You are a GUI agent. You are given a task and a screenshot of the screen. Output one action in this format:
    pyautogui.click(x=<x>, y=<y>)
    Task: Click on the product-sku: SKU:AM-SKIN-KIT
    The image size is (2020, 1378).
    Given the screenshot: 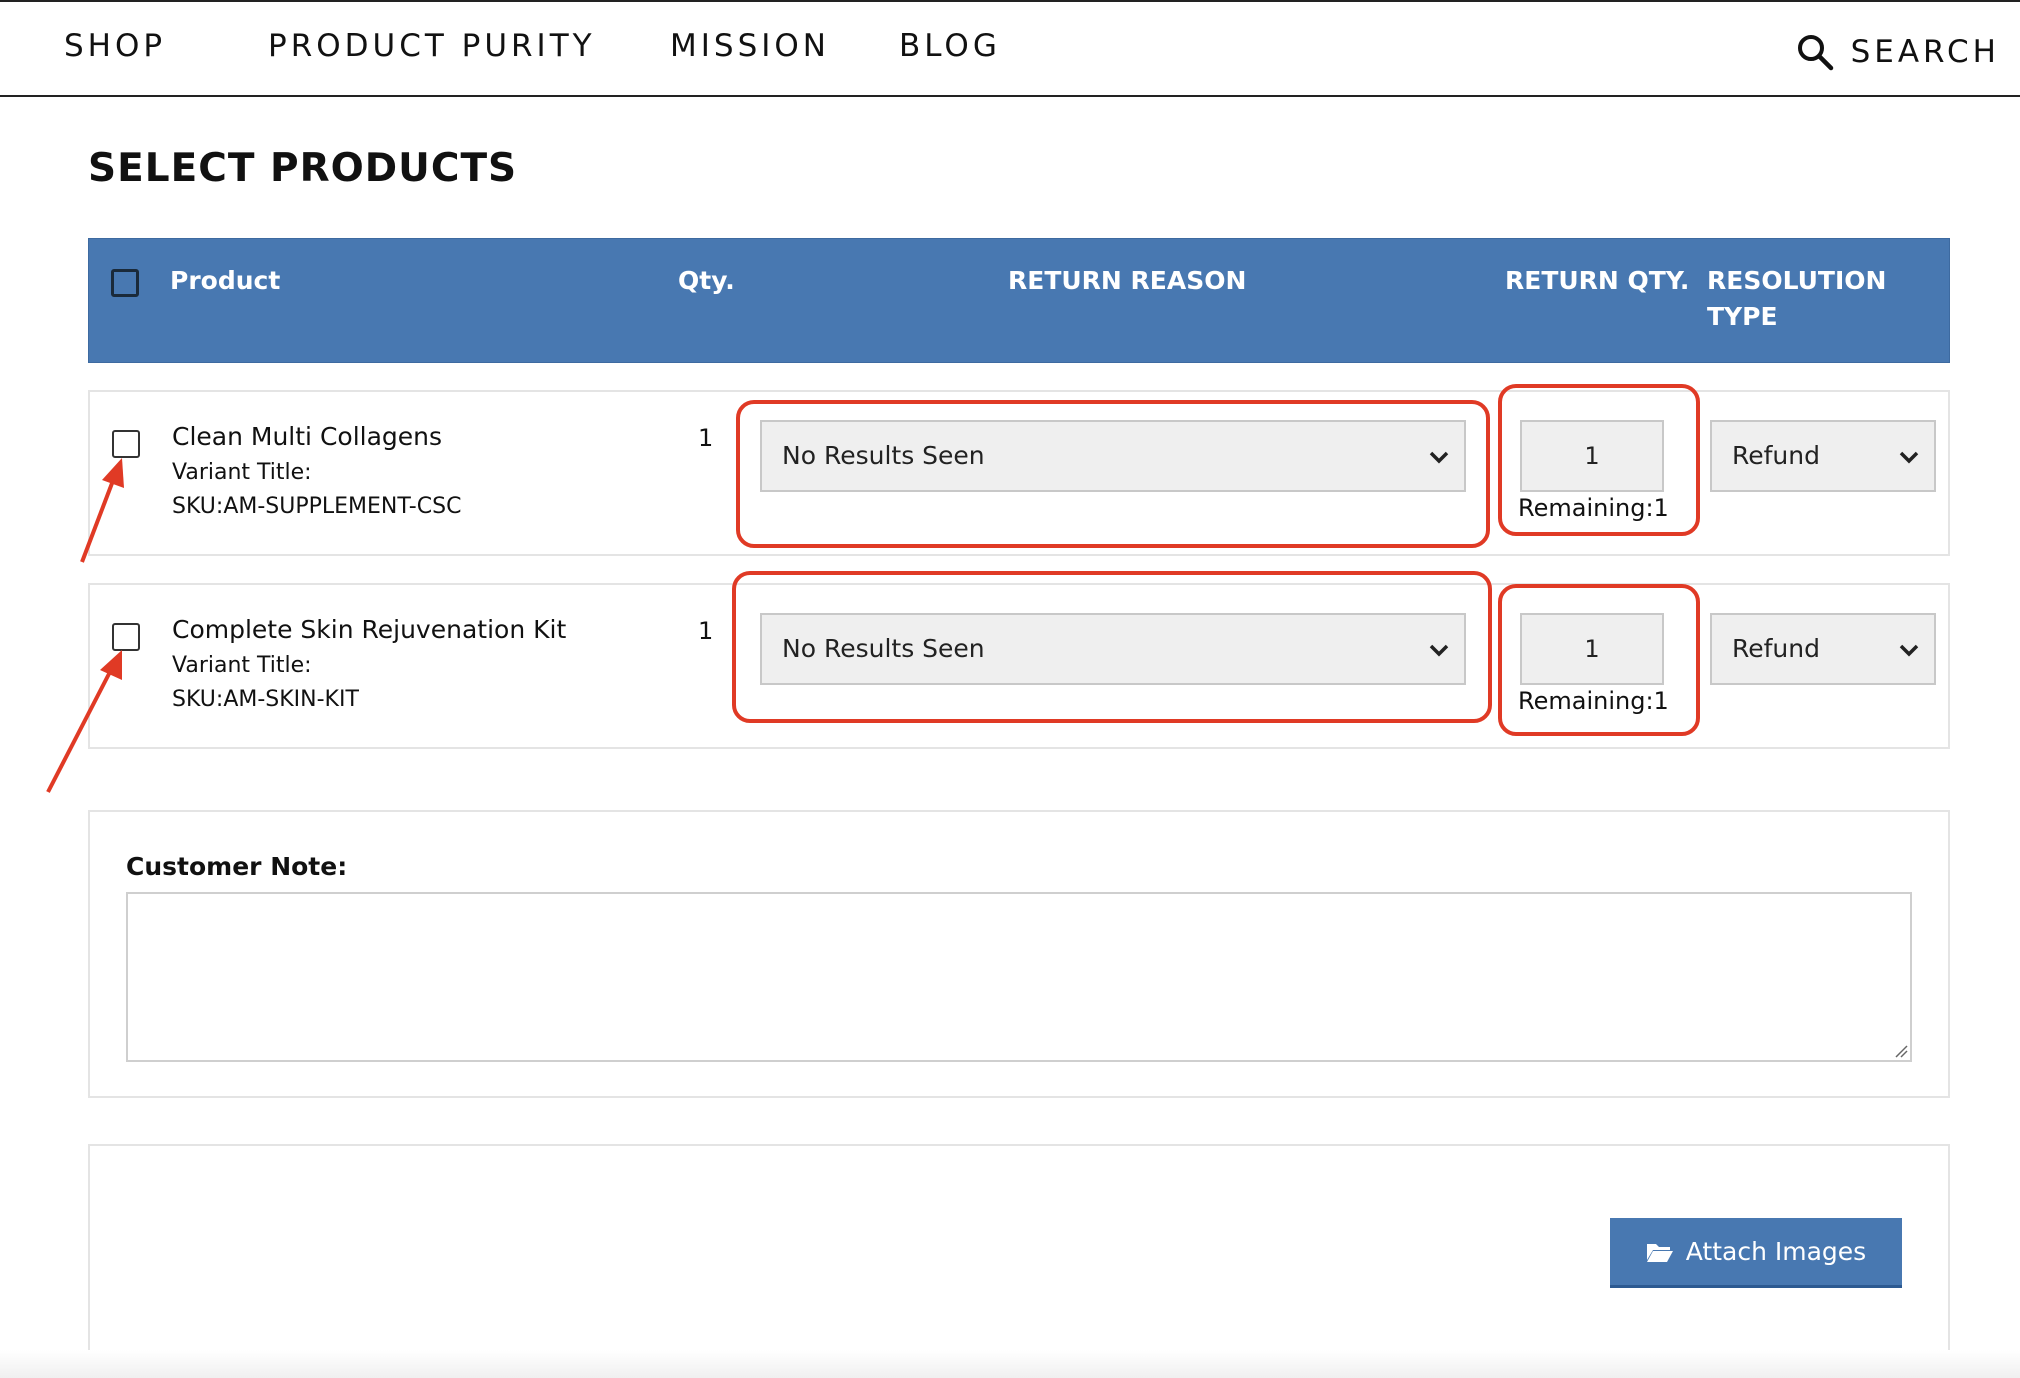 What is the action you would take?
    pyautogui.click(x=265, y=699)
    